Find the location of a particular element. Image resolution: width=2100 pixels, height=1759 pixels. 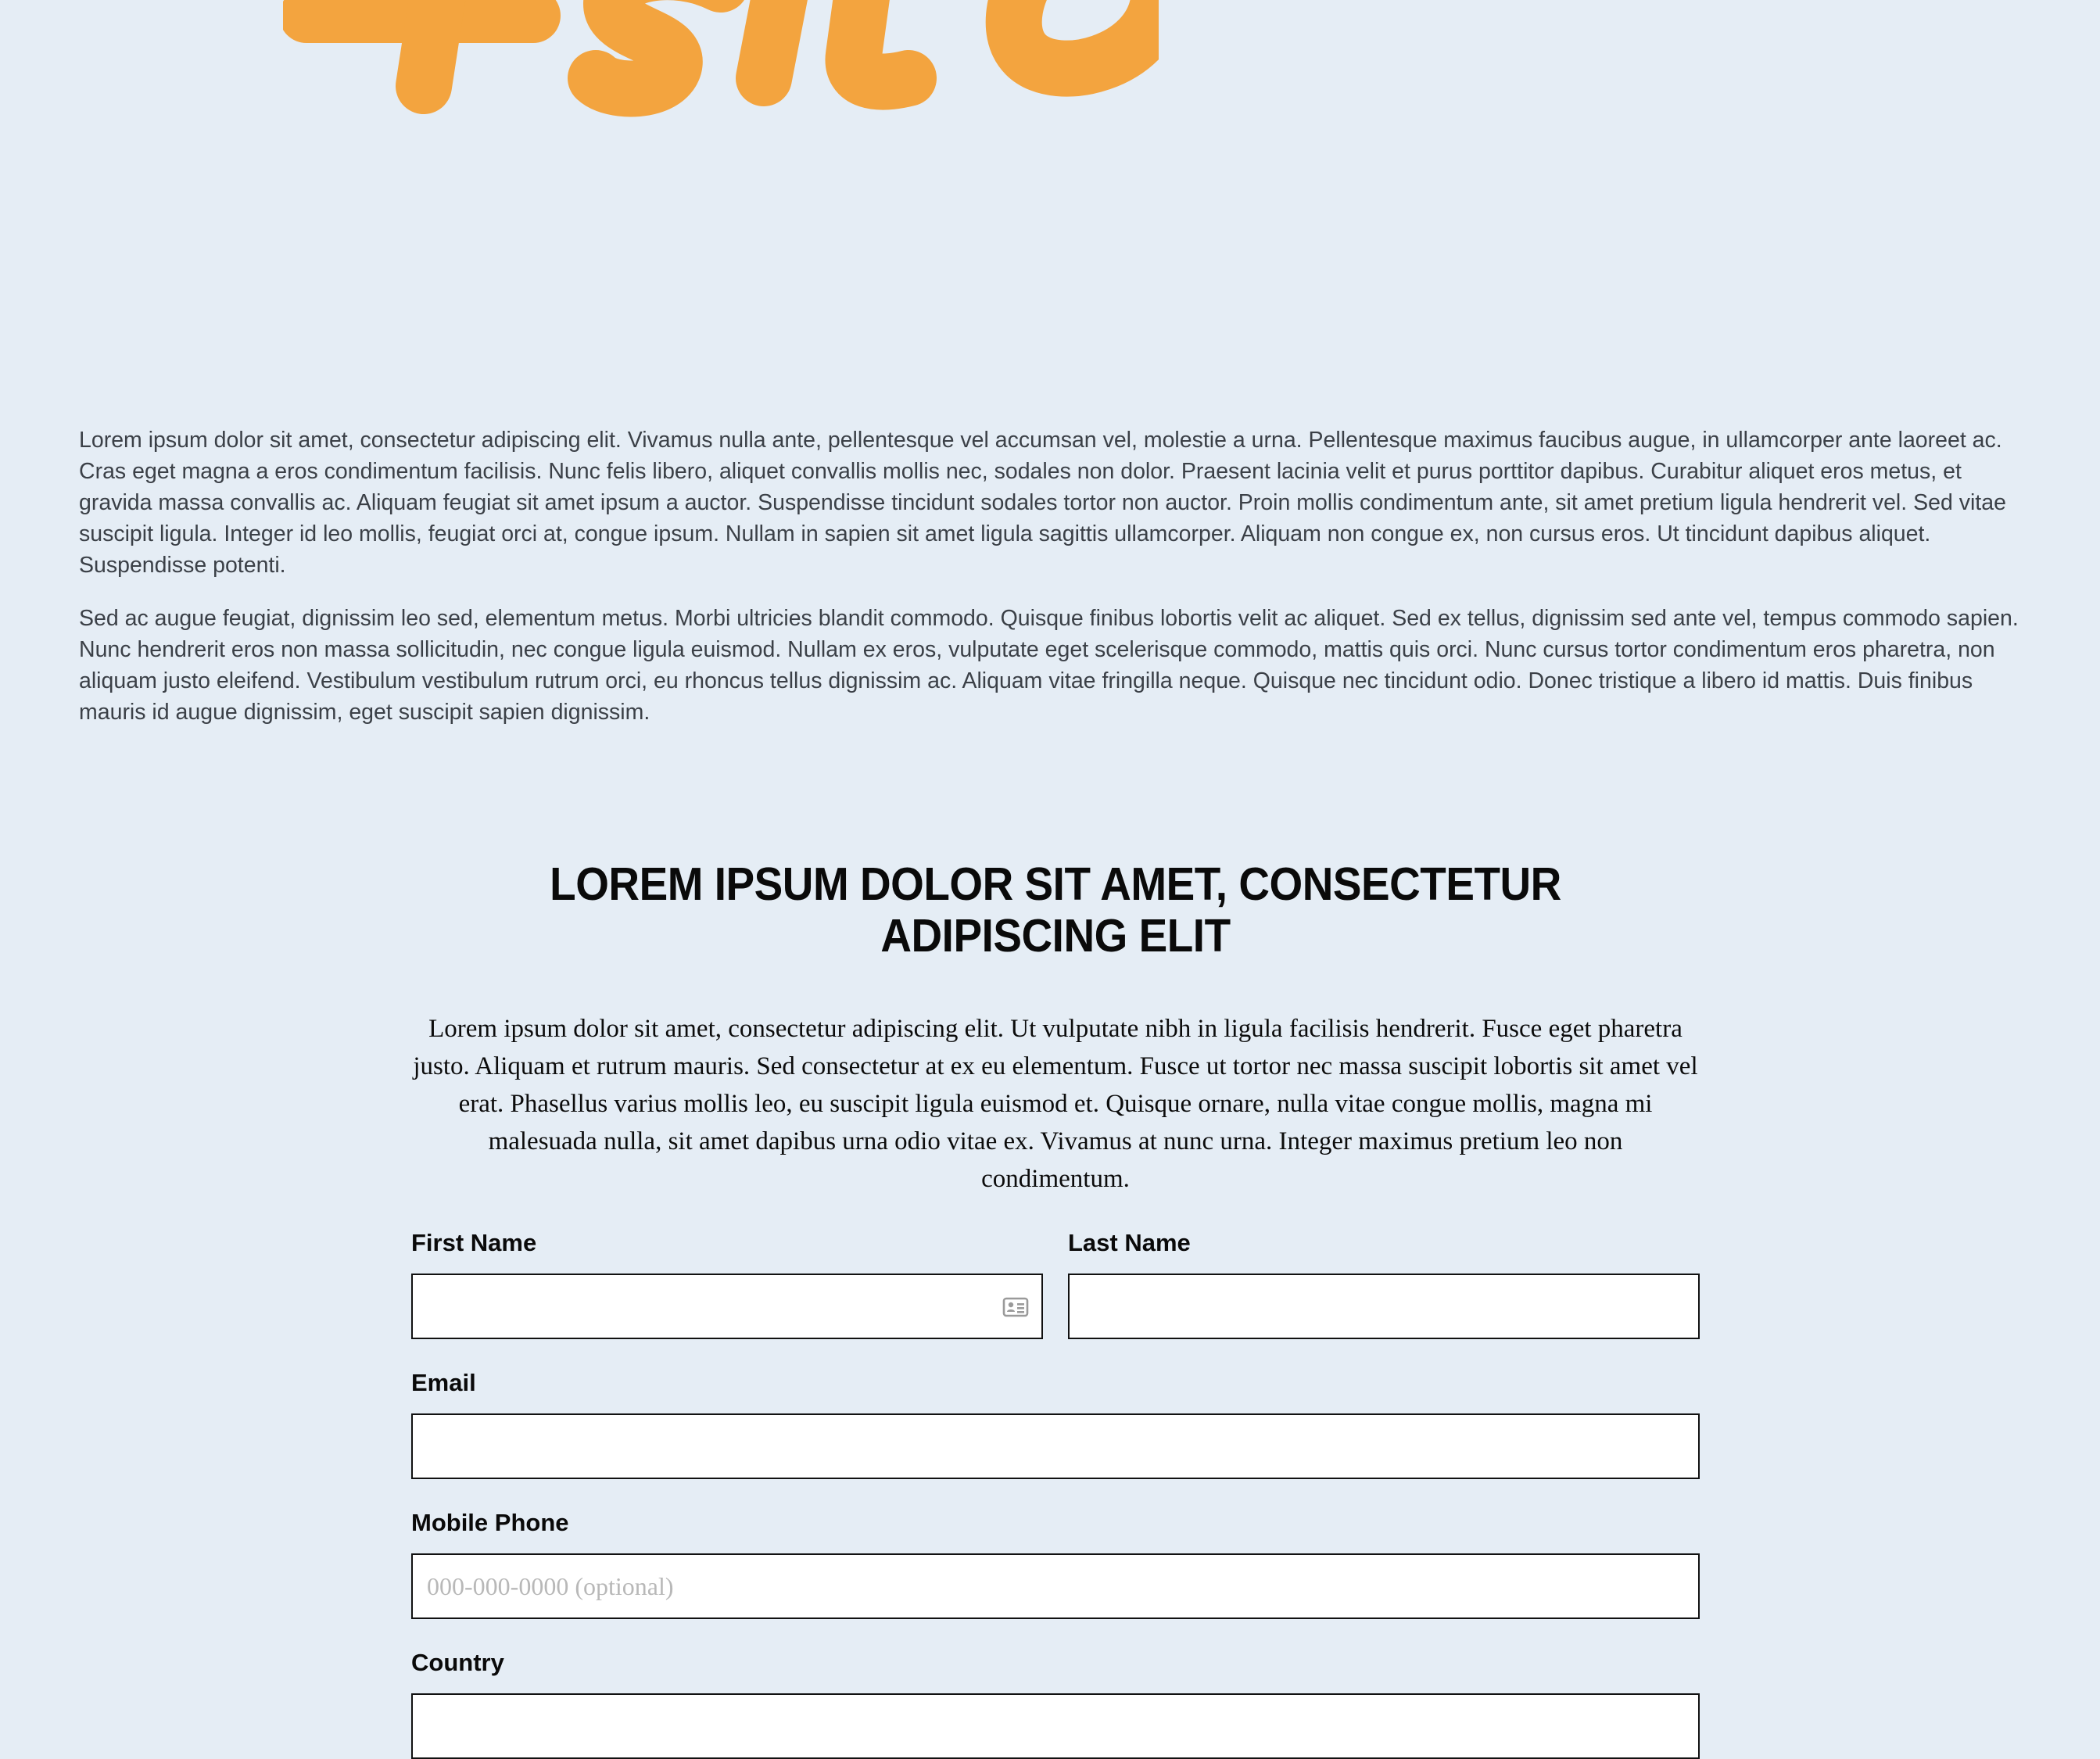

first-name-field: First Name is located at coordinates (727, 1284).